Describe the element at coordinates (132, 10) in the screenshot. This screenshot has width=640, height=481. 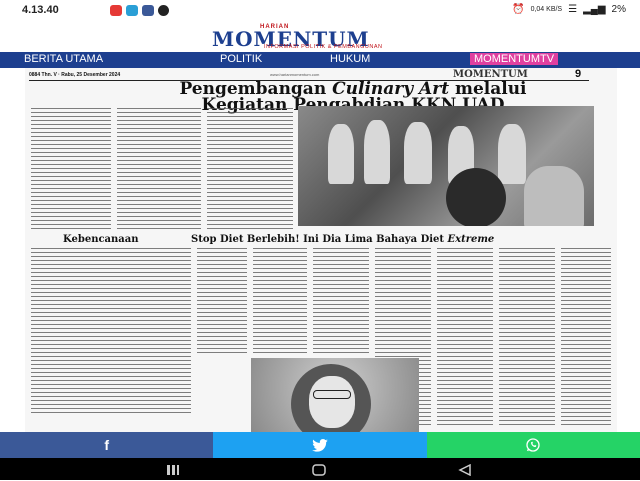
I see `telegram-icon` at that location.